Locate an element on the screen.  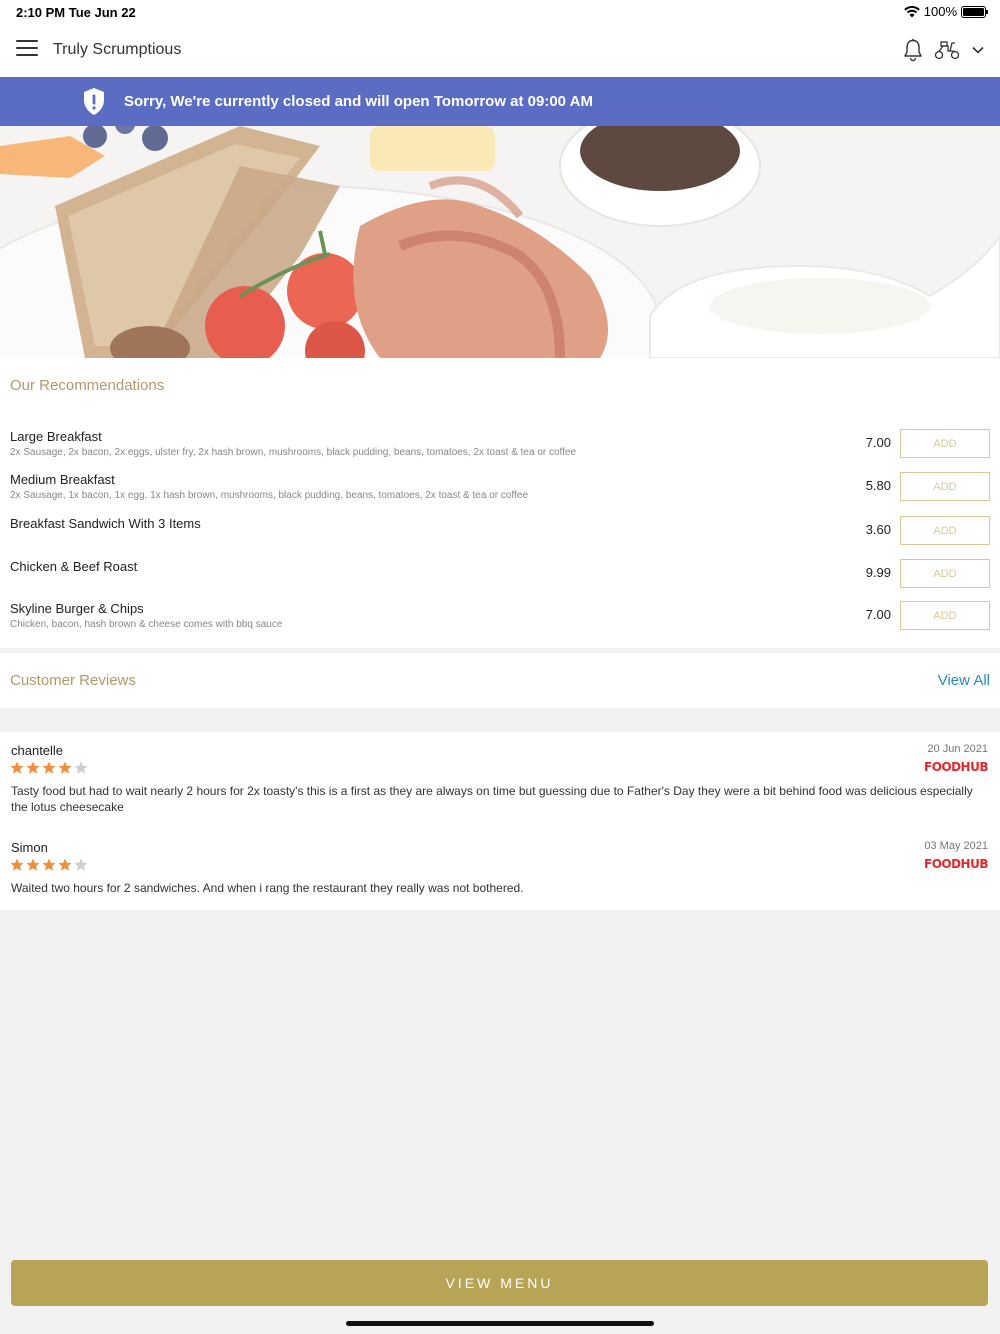
view-menu-button: VIEW MENU is located at coordinates (499, 1283).